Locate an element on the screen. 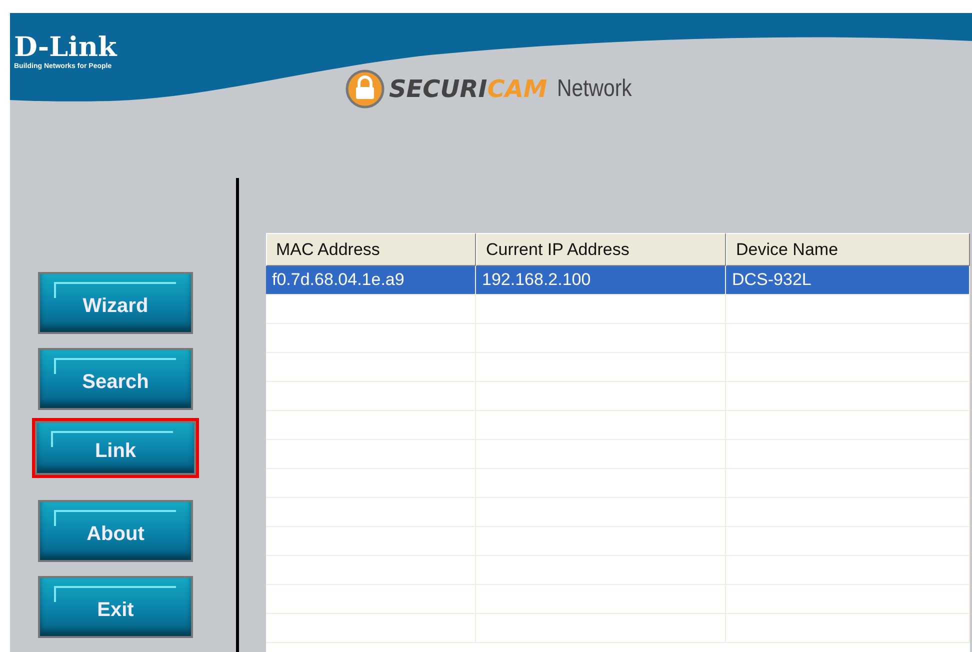  nav-button: Search is located at coordinates (115, 379).